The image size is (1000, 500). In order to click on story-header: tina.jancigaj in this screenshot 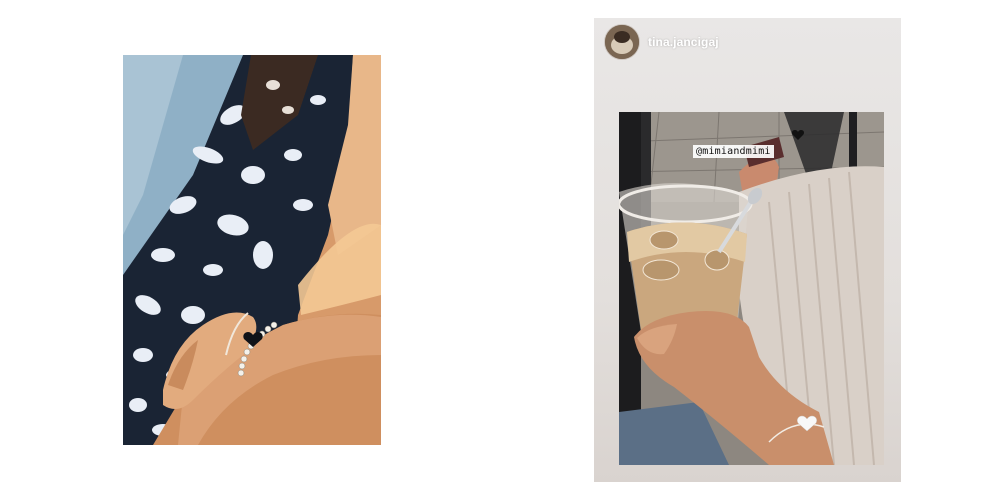, I will do `click(661, 42)`.